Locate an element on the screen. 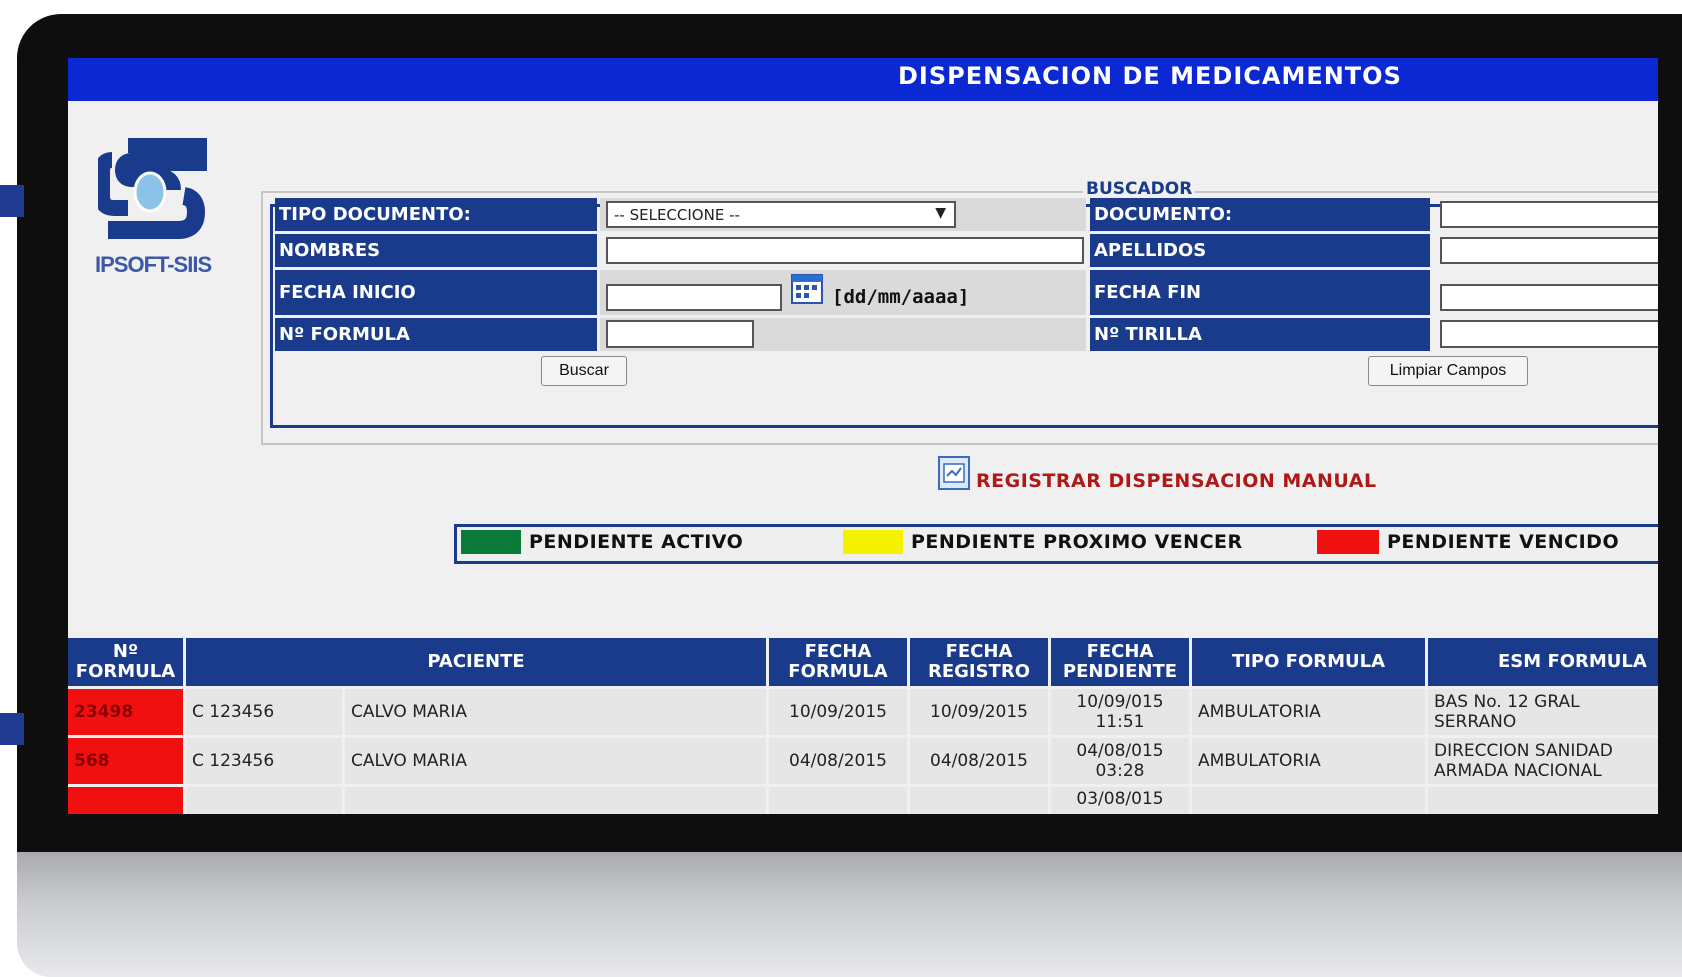  nombres-input is located at coordinates (845, 250).